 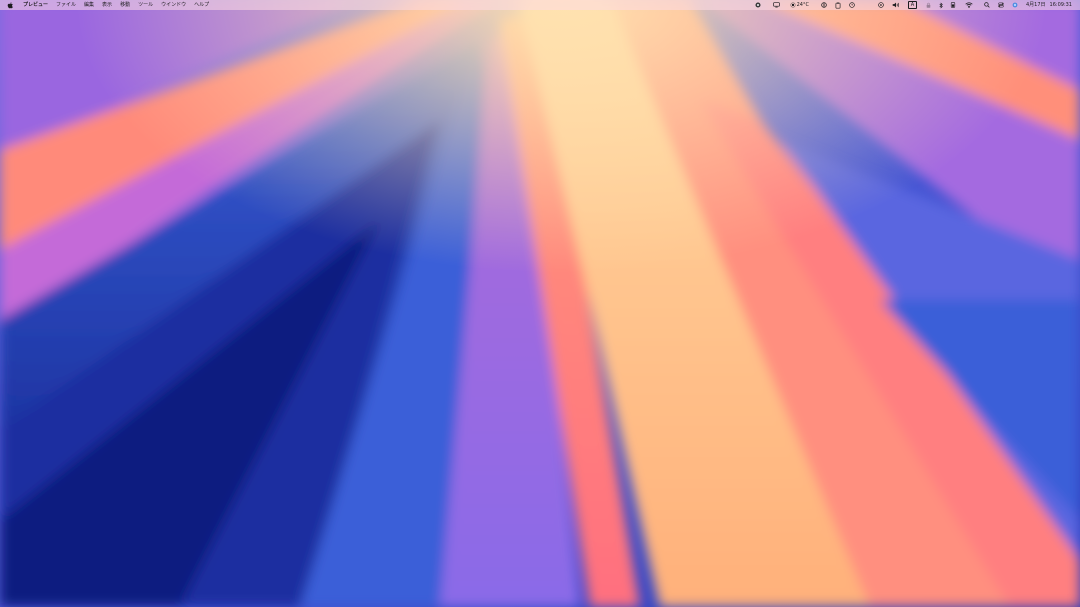 I want to click on control-center-icon, so click(x=1001, y=5).